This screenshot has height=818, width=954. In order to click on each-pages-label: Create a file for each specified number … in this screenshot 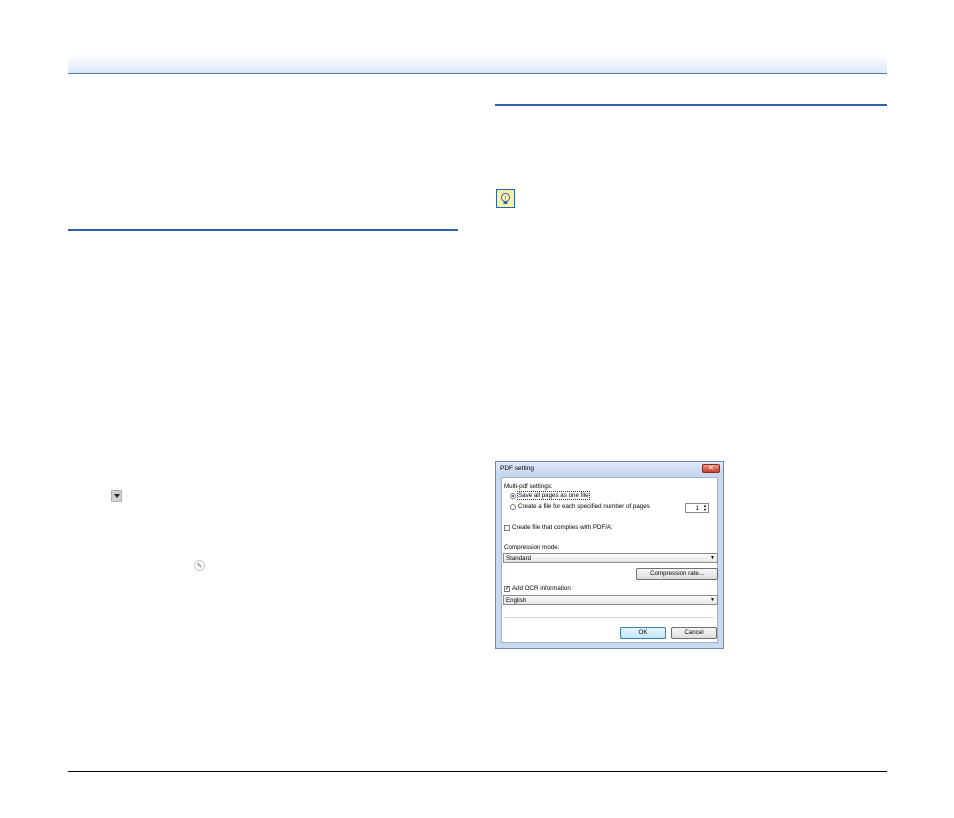, I will do `click(584, 506)`.